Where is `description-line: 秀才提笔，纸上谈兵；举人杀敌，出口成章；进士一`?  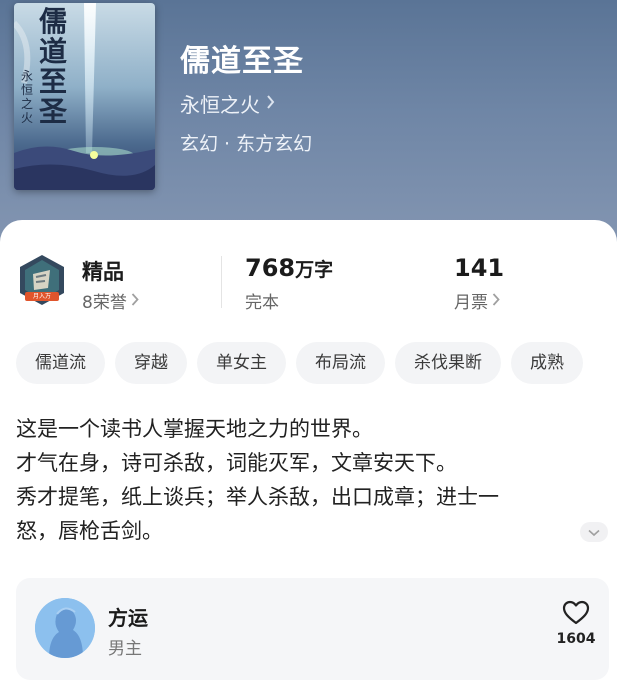
description-line: 秀才提笔，纸上谈兵；举人杀敌，出口成章；进士一 is located at coordinates (257, 497).